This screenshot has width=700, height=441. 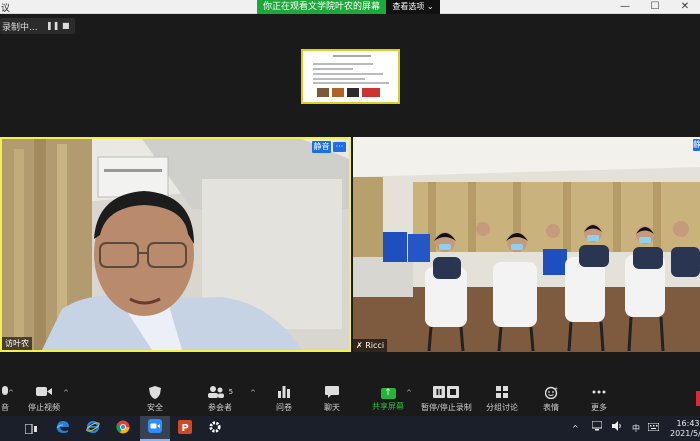 I want to click on title-bar: 议 你正在观看文学院叶农的屏幕 查看选项 ⌄ — ☐ ✕, so click(x=350, y=7).